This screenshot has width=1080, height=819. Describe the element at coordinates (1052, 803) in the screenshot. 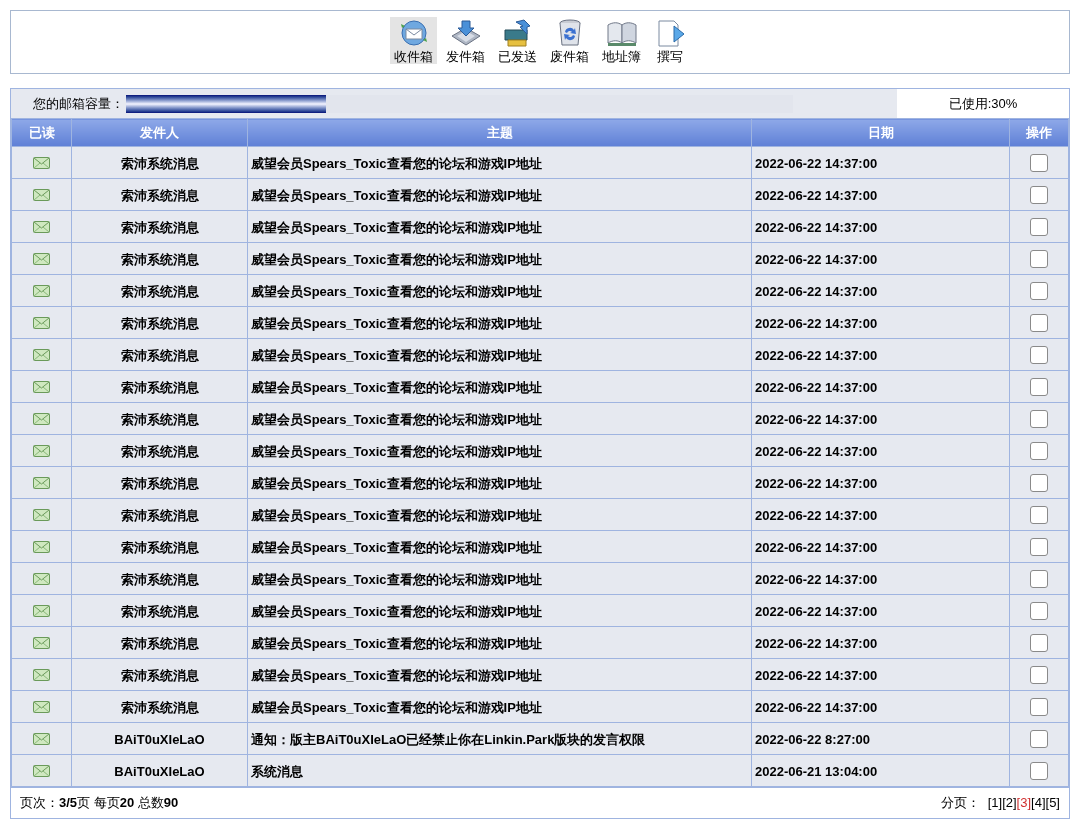

I see `page-link: [5]` at that location.